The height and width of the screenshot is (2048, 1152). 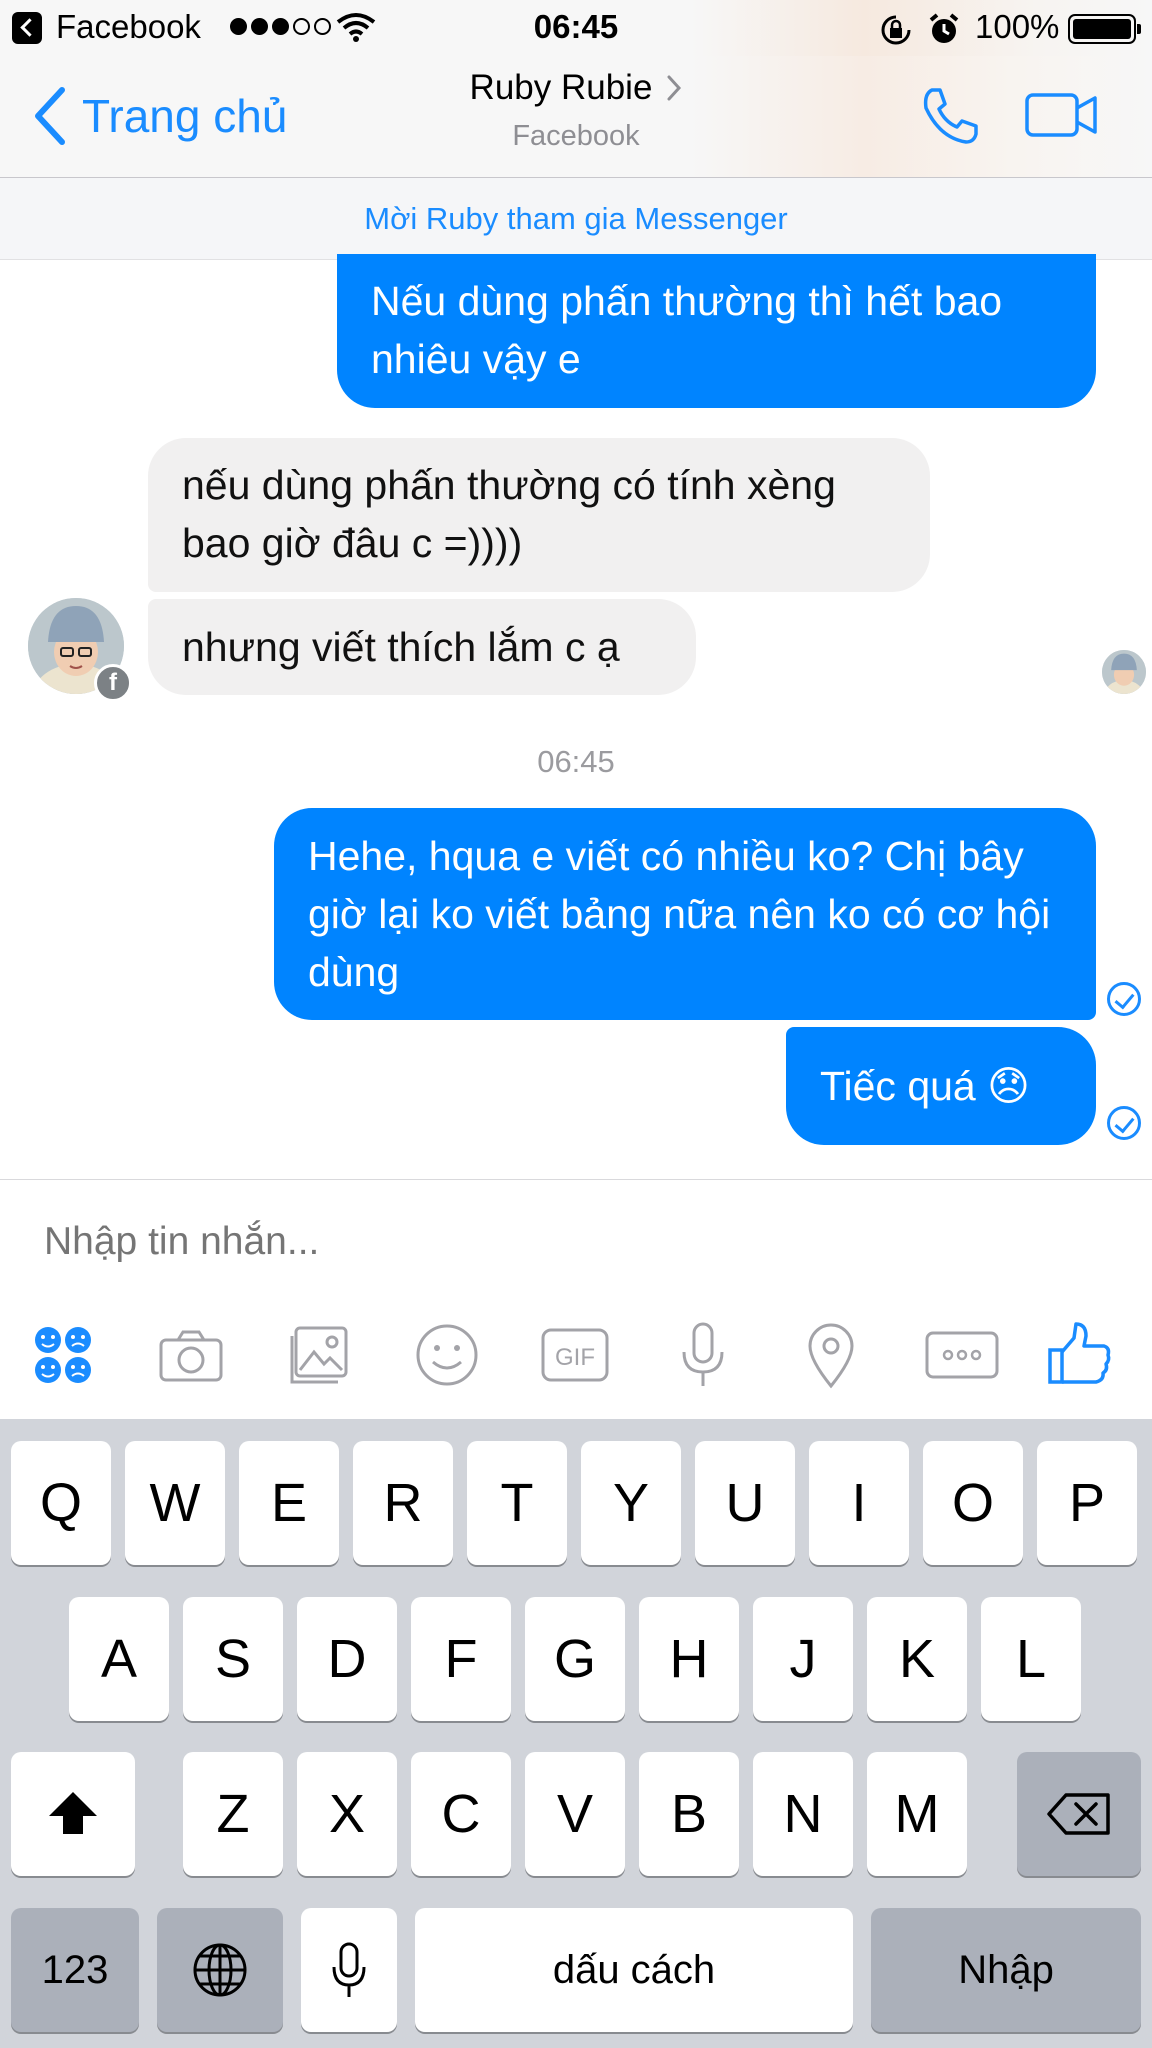 I want to click on backspace-icon, so click(x=1078, y=1814).